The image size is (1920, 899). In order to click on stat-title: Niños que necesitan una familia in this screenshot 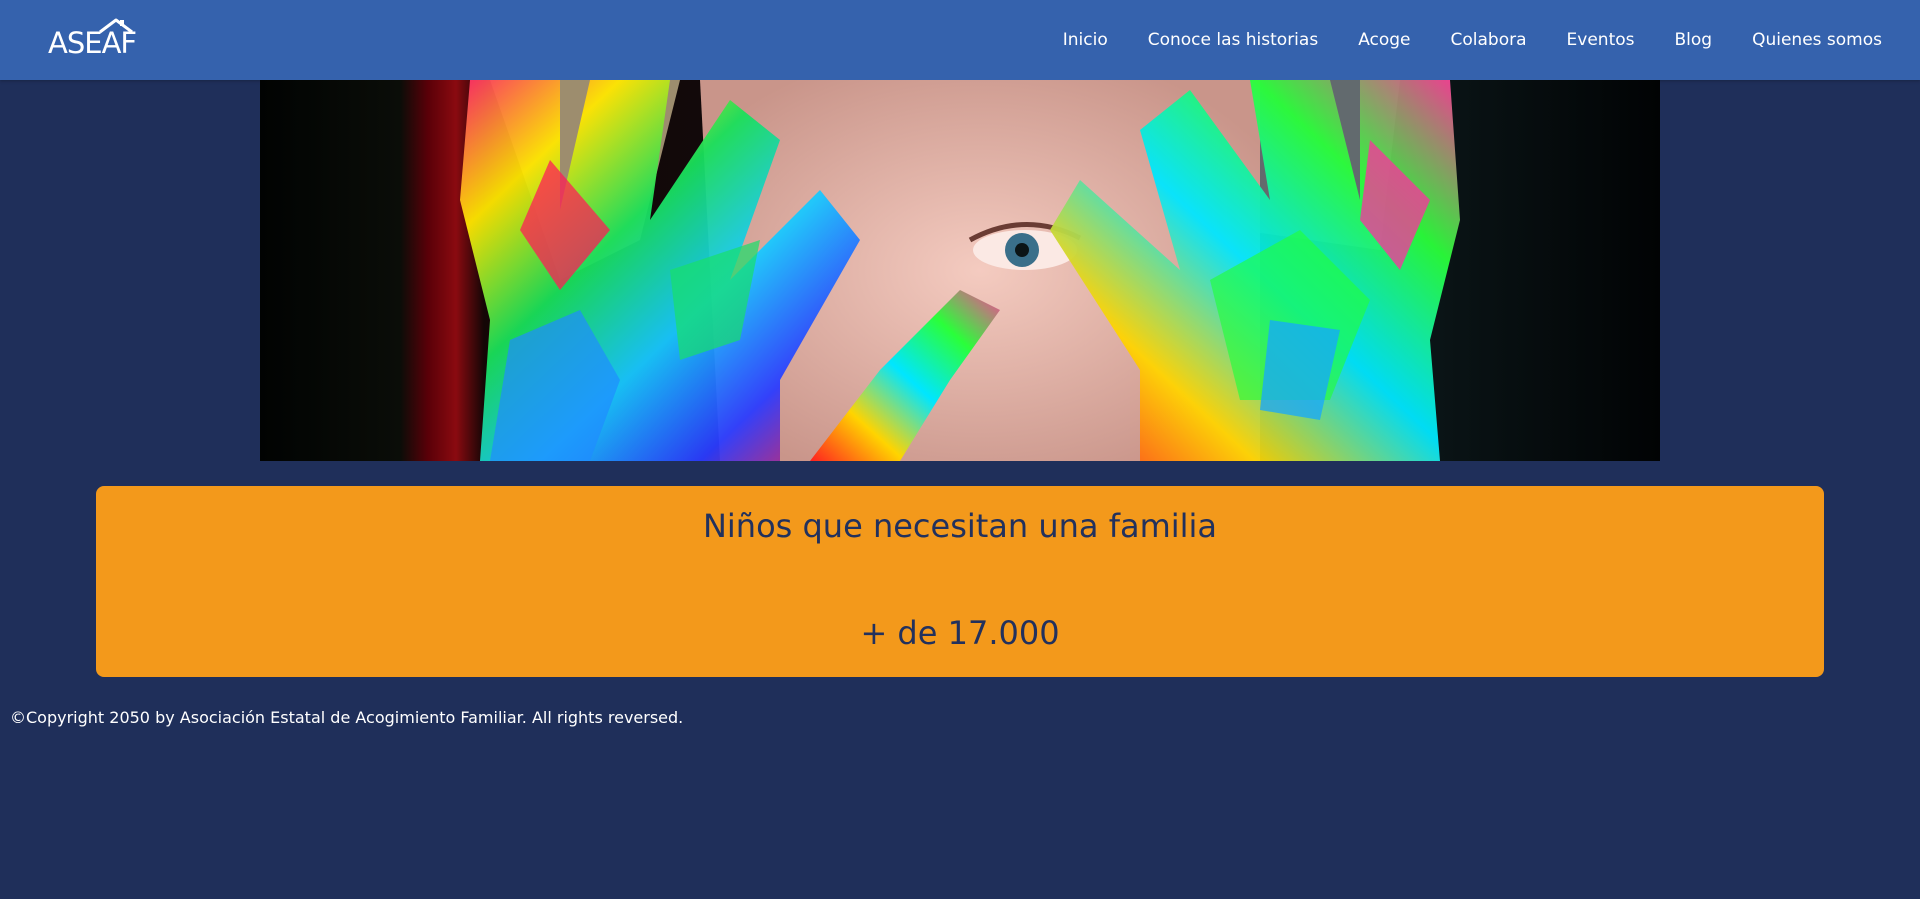, I will do `click(960, 526)`.